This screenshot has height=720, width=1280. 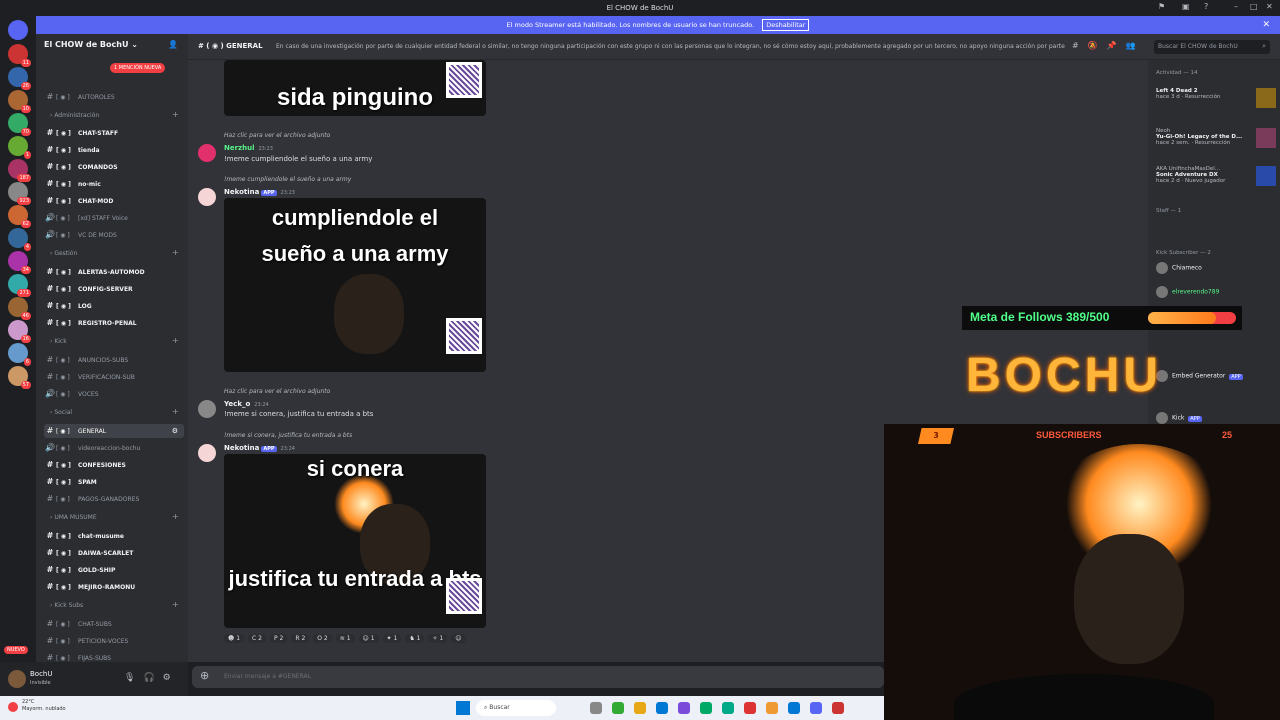 What do you see at coordinates (368, 638) in the screenshot?
I see `reaction-button: ☺ 1` at bounding box center [368, 638].